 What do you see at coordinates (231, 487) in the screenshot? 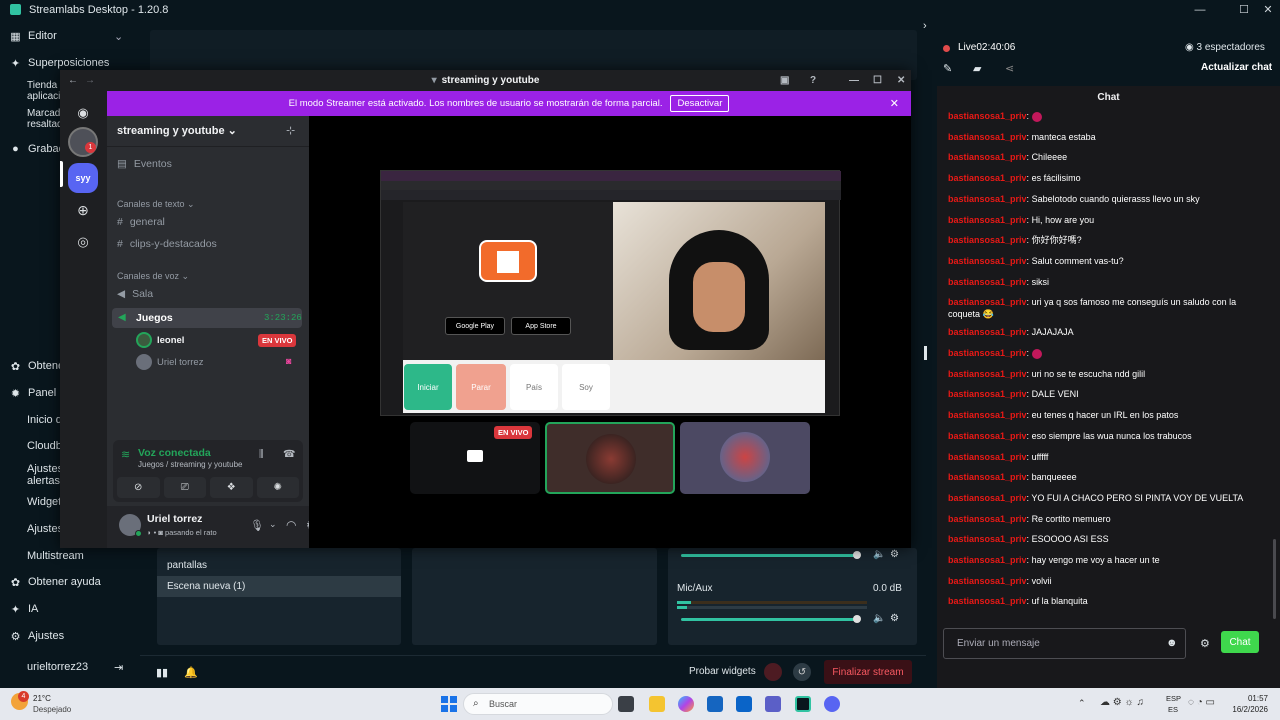
I see `activities-icon: ❖` at bounding box center [231, 487].